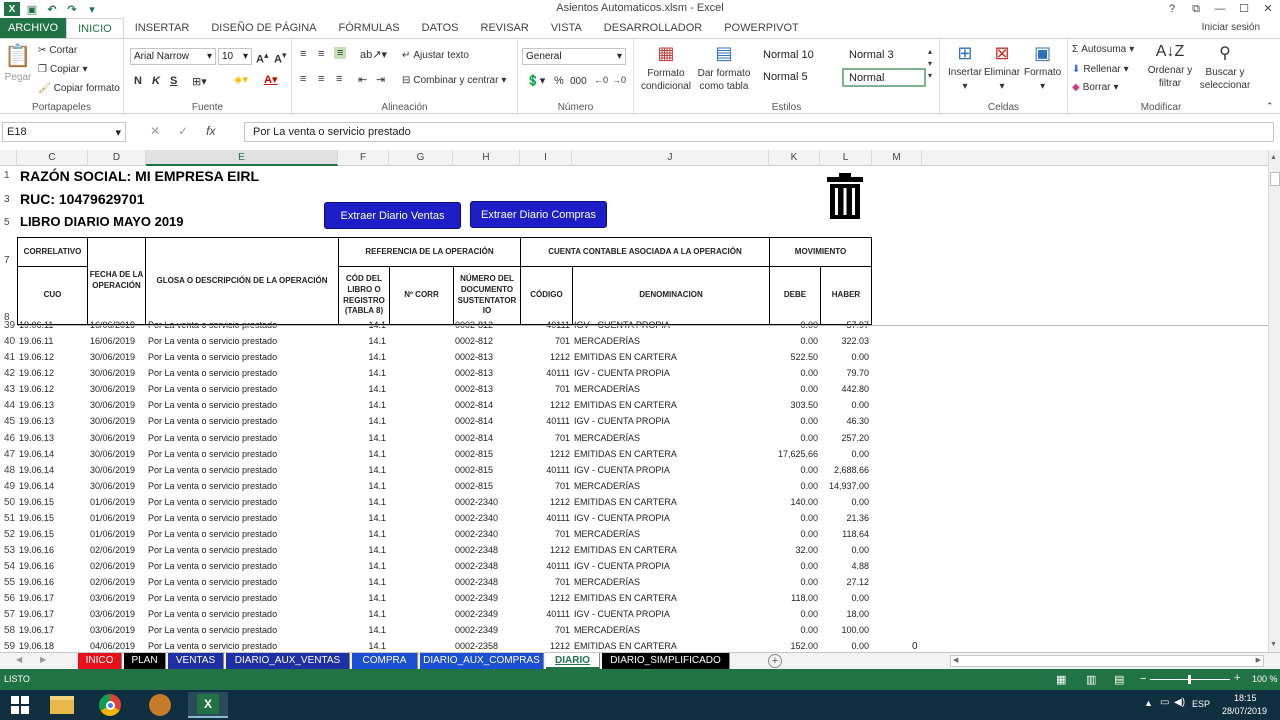 The width and height of the screenshot is (1280, 720). I want to click on sheet-tab-inico: INICO, so click(100, 661).